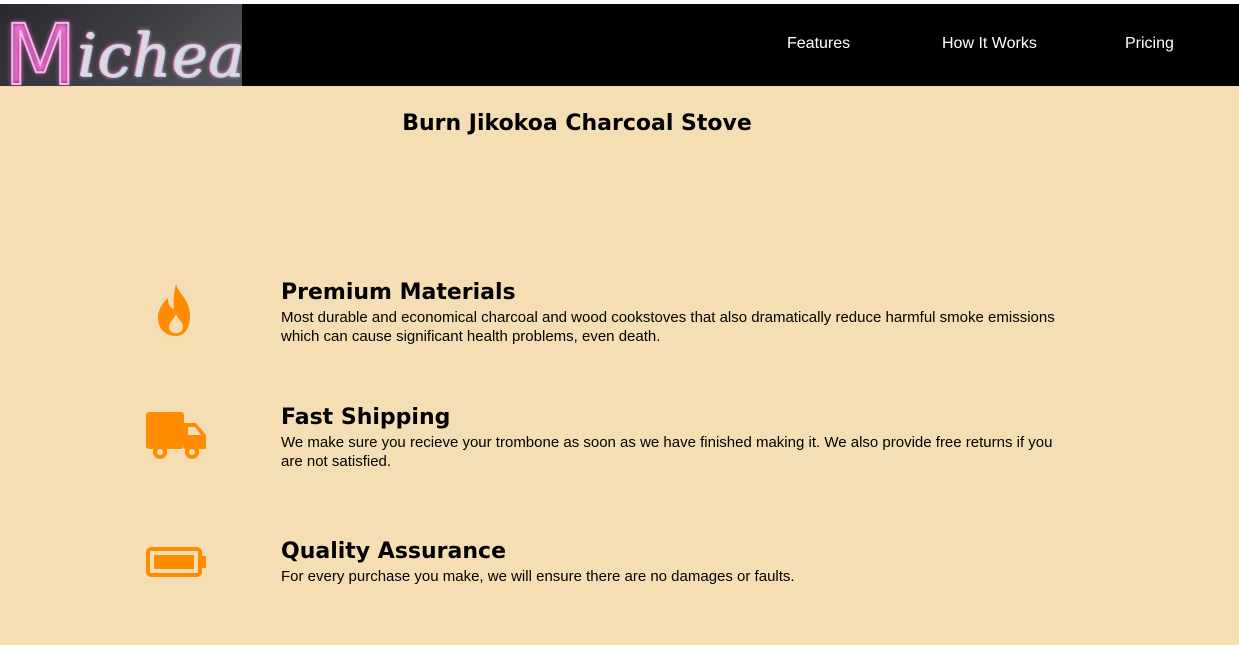 The width and height of the screenshot is (1239, 645). I want to click on fire-icon, so click(176, 312).